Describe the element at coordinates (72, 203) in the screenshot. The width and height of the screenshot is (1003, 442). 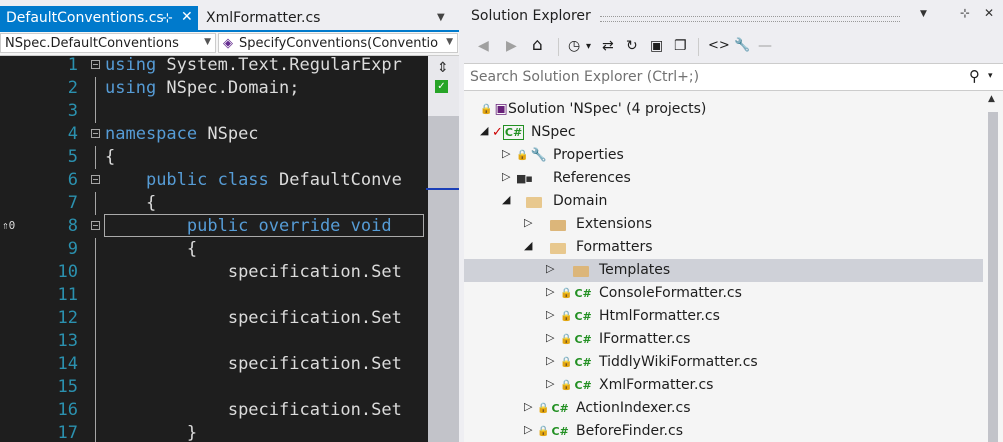
I see `line-number: 7` at that location.